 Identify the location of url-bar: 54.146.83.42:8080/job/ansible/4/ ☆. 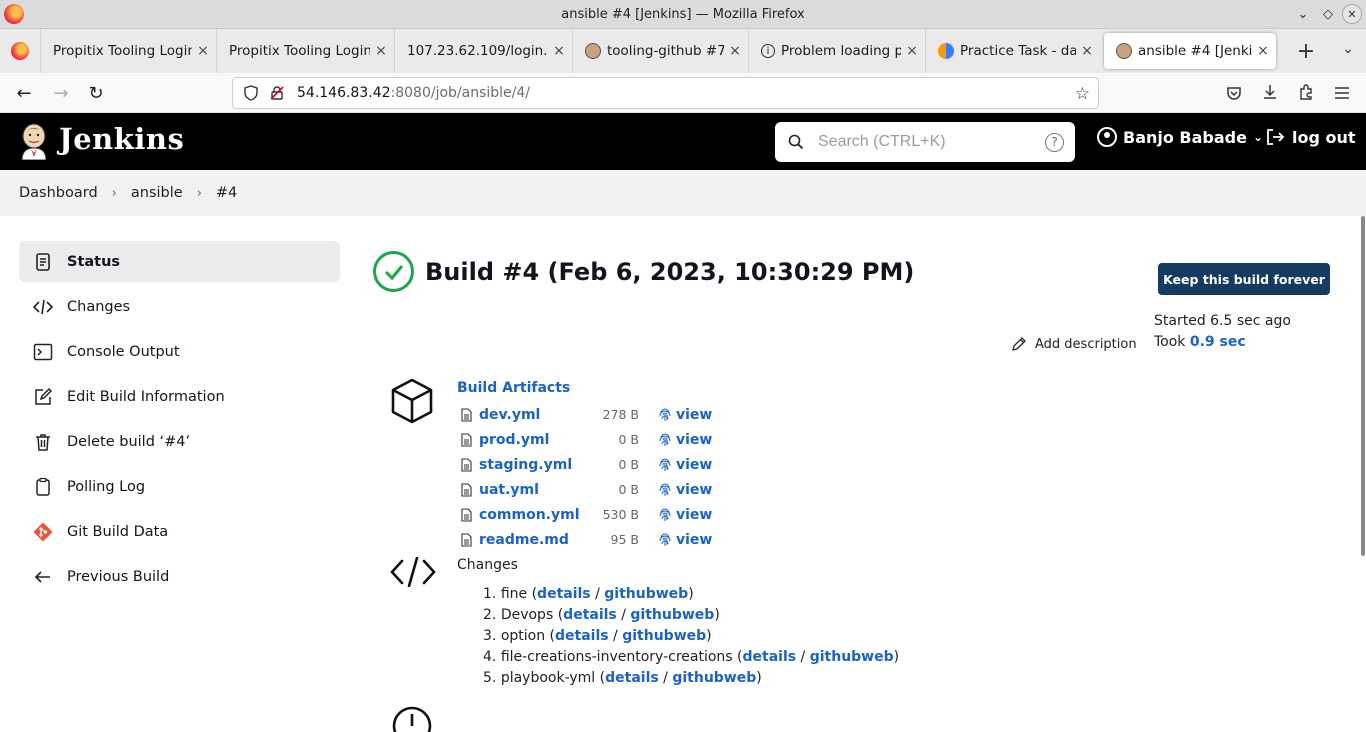
(665, 93).